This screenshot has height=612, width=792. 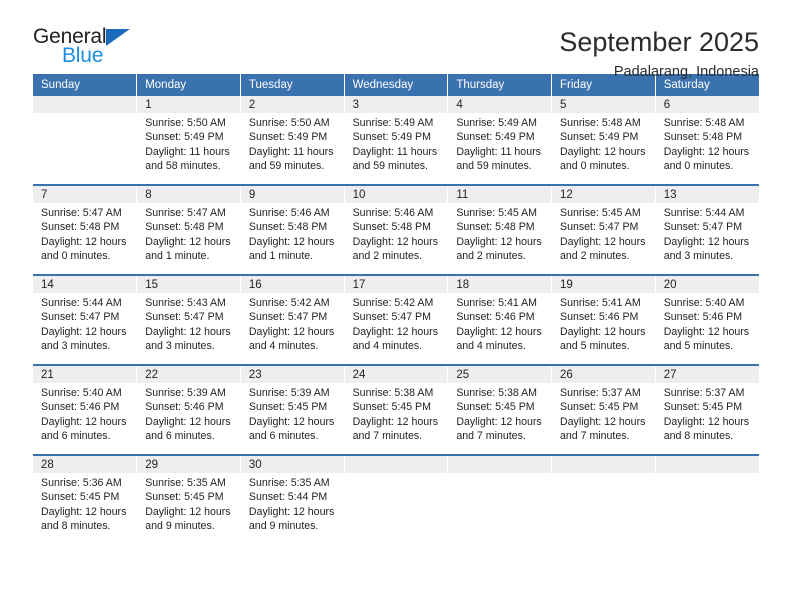 What do you see at coordinates (188, 194) in the screenshot?
I see `day-number: 8` at bounding box center [188, 194].